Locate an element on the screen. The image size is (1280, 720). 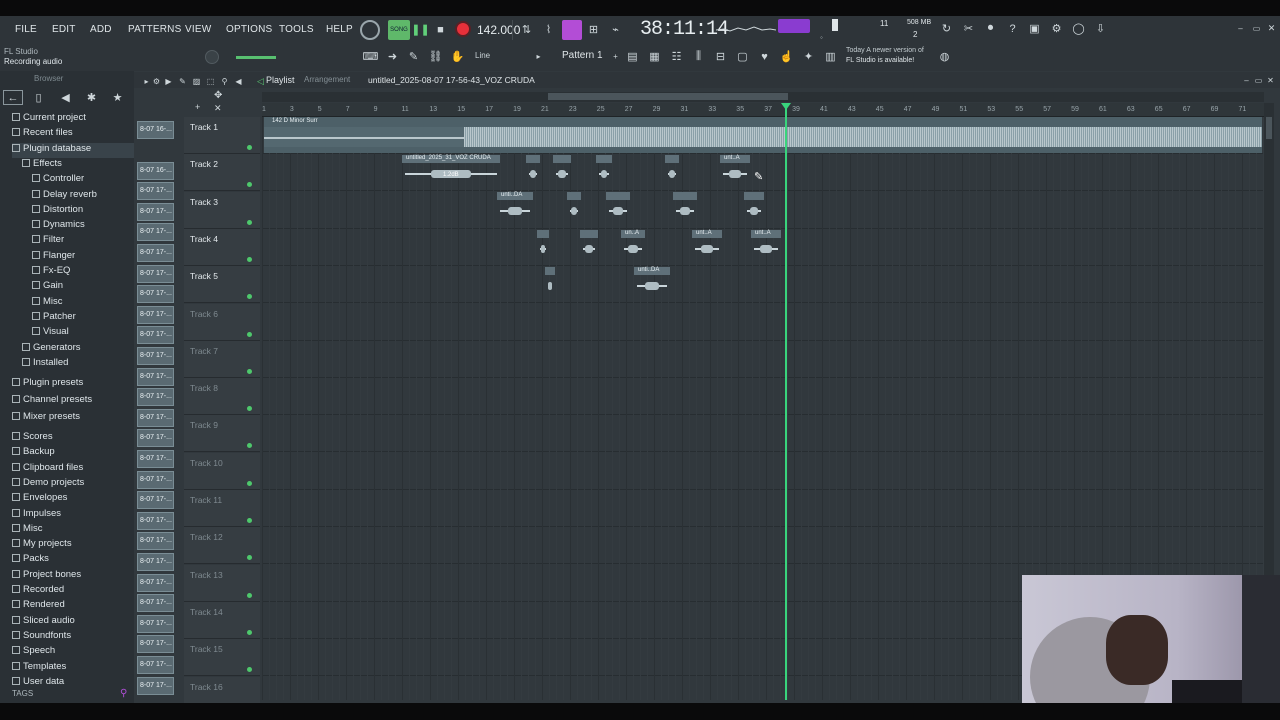
tags-label: TAGS is located at coordinates (22, 693).